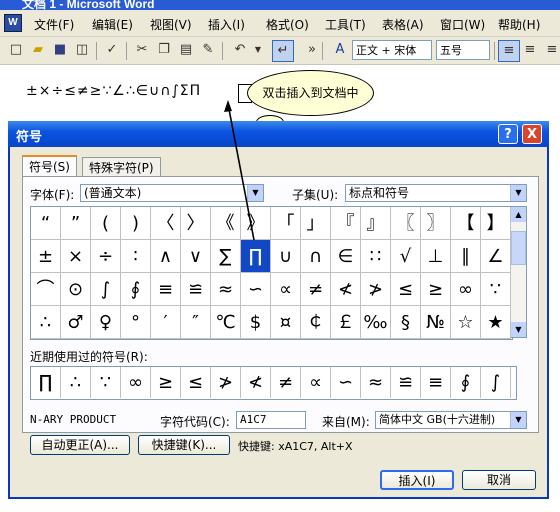  What do you see at coordinates (345, 24) in the screenshot?
I see `menu-tools: 工具(T)` at bounding box center [345, 24].